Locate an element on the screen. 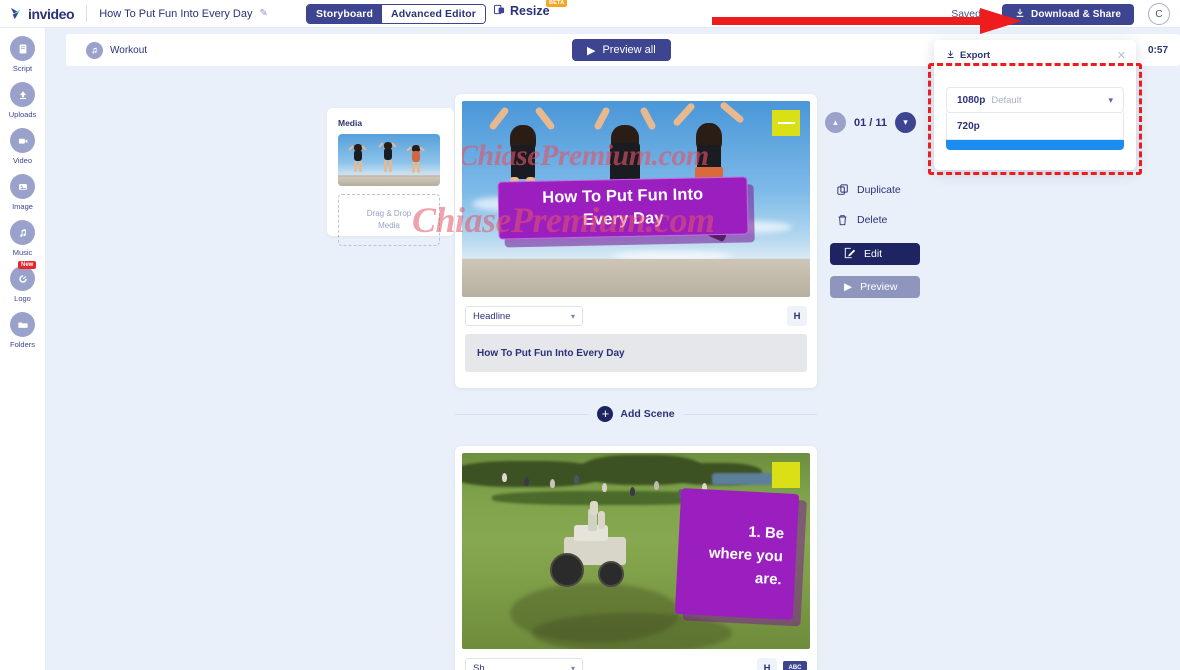 The image size is (1180, 670). download-label: Download & Share is located at coordinates (1076, 14).